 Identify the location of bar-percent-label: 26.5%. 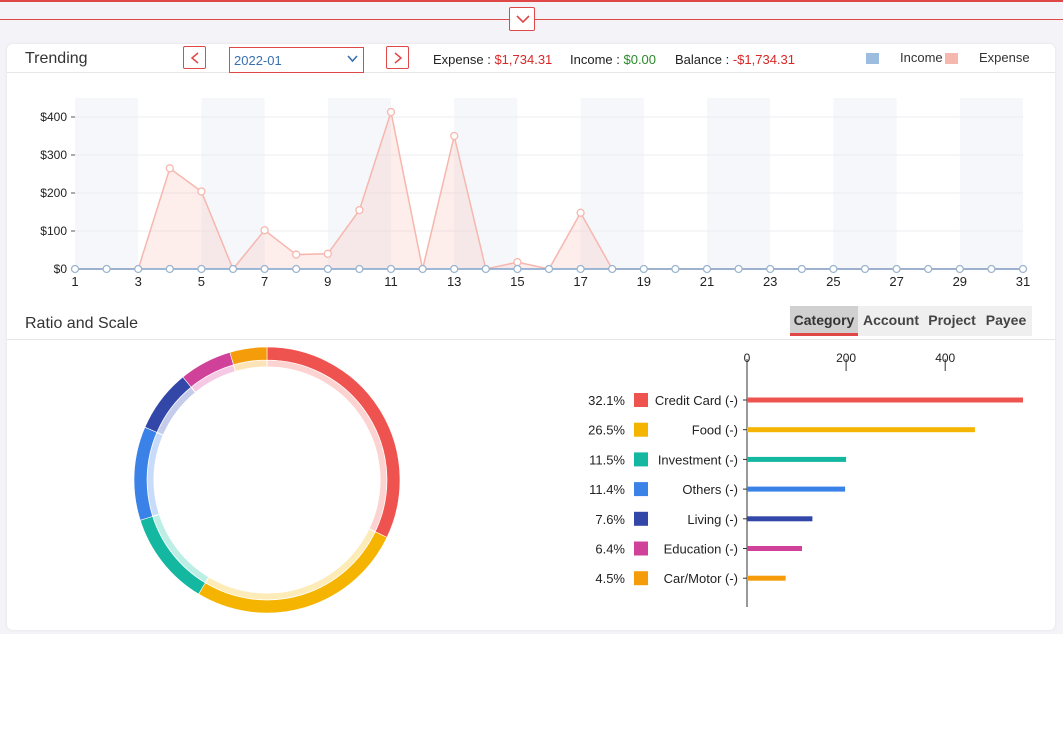
(606, 430).